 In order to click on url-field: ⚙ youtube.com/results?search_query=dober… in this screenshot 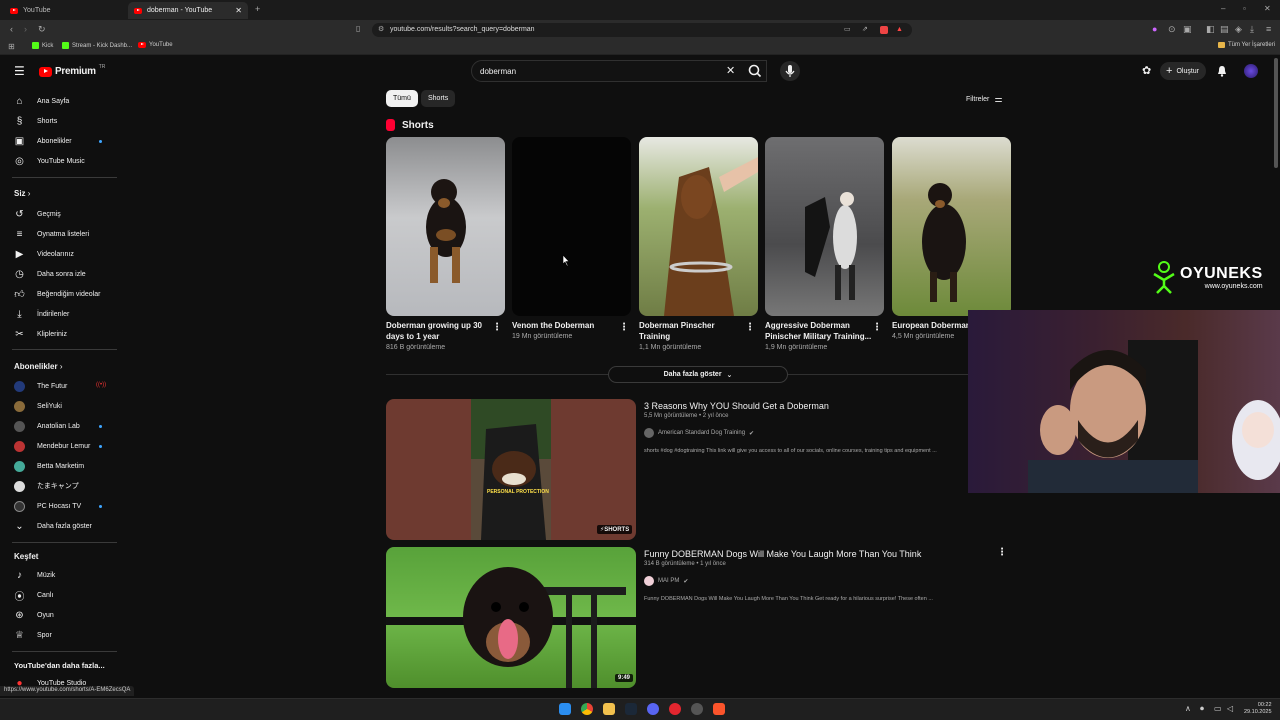, I will do `click(642, 30)`.